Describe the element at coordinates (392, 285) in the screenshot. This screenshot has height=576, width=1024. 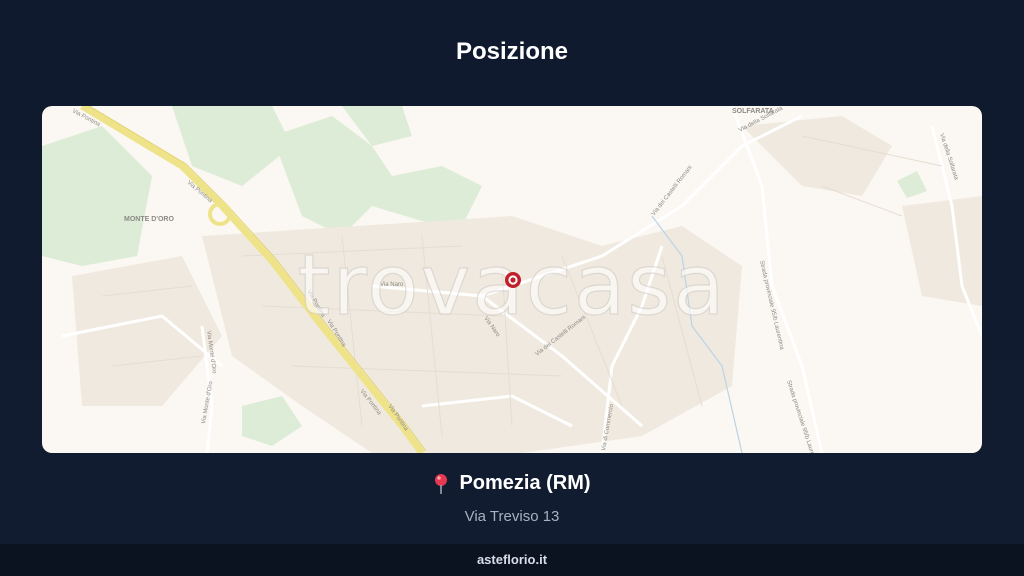
I see `street-label-naro-1: Via Naro` at that location.